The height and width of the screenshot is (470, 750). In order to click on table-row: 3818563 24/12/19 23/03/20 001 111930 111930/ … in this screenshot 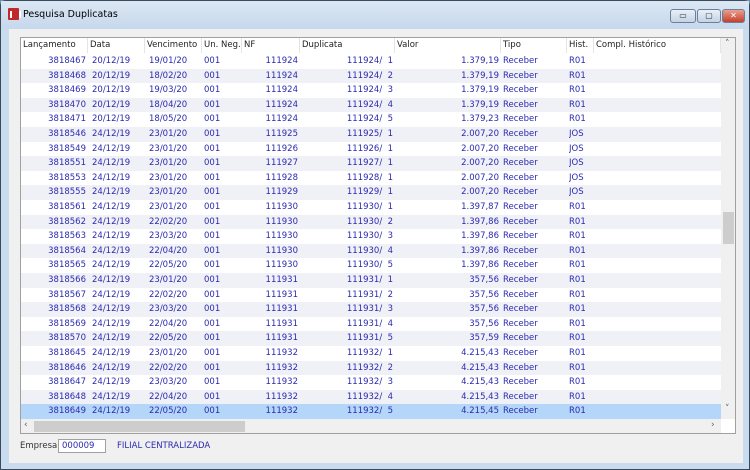, I will do `click(371, 236)`.